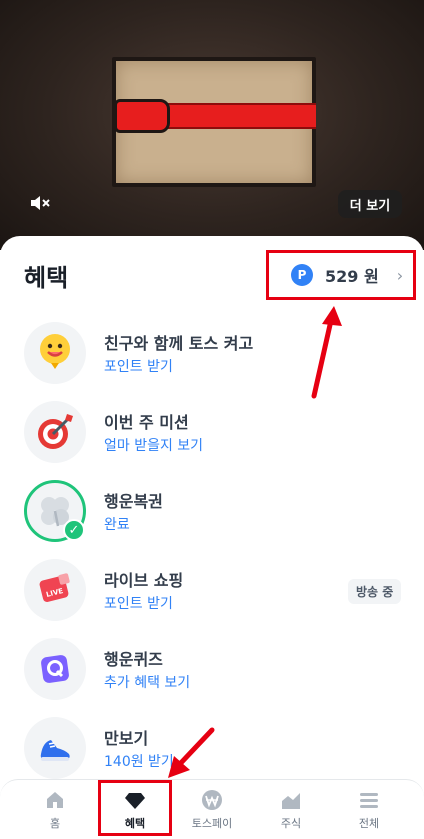  What do you see at coordinates (400, 275) in the screenshot?
I see `chevron-right-icon: ›` at bounding box center [400, 275].